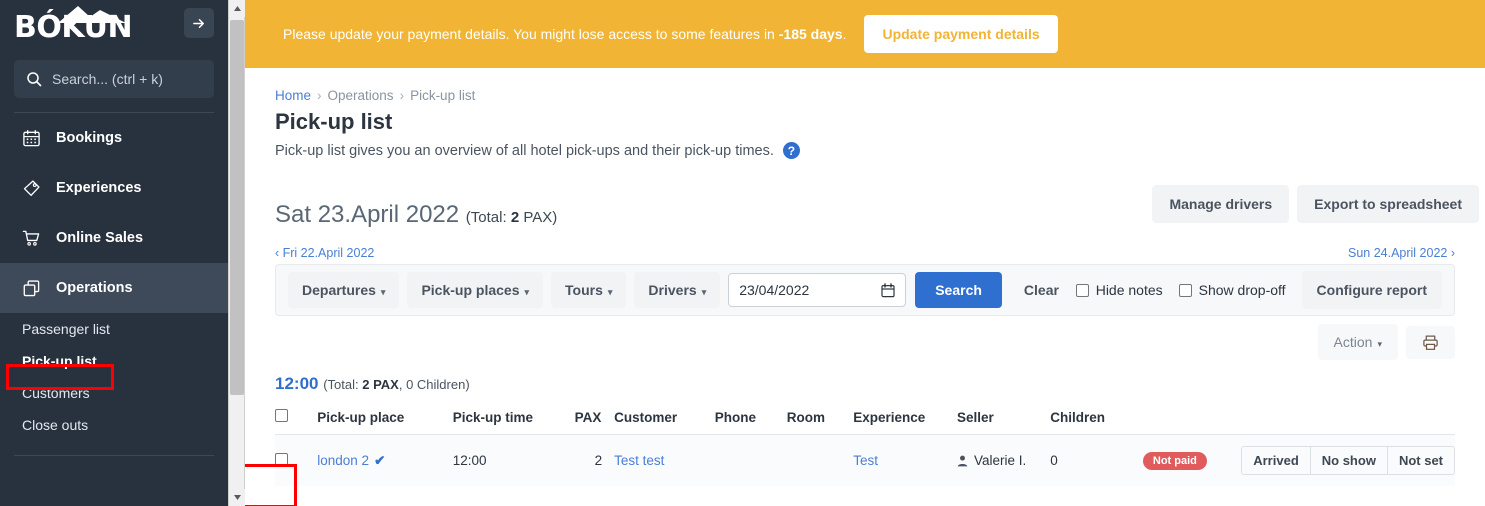 The width and height of the screenshot is (1485, 506). Describe the element at coordinates (56, 393) in the screenshot. I see `sidebar-subitem-label: Customers` at that location.